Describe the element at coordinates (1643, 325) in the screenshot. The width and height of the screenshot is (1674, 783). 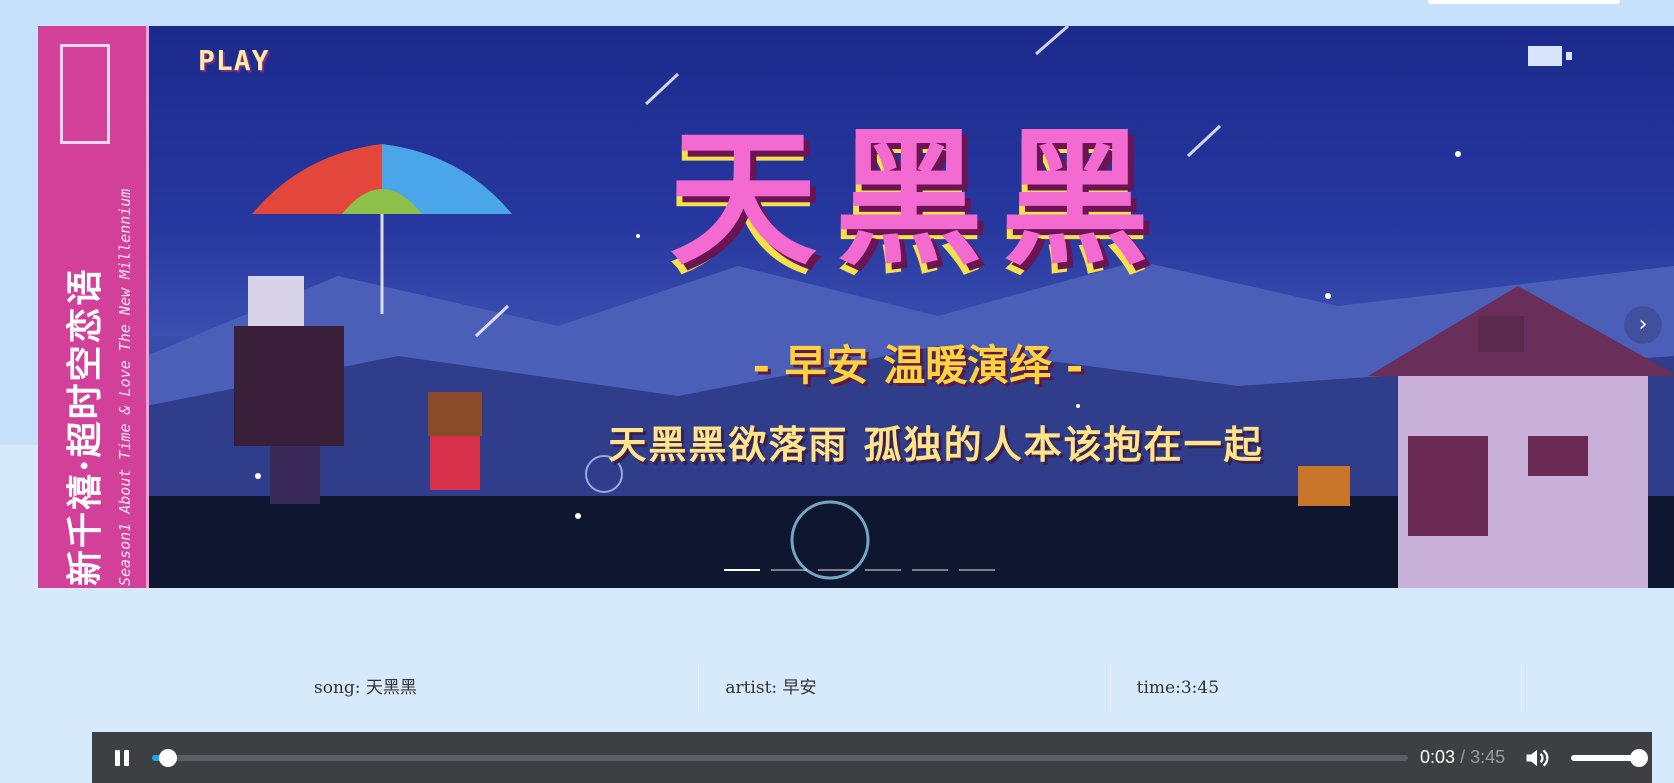
I see `chevron-right-icon: ›` at that location.